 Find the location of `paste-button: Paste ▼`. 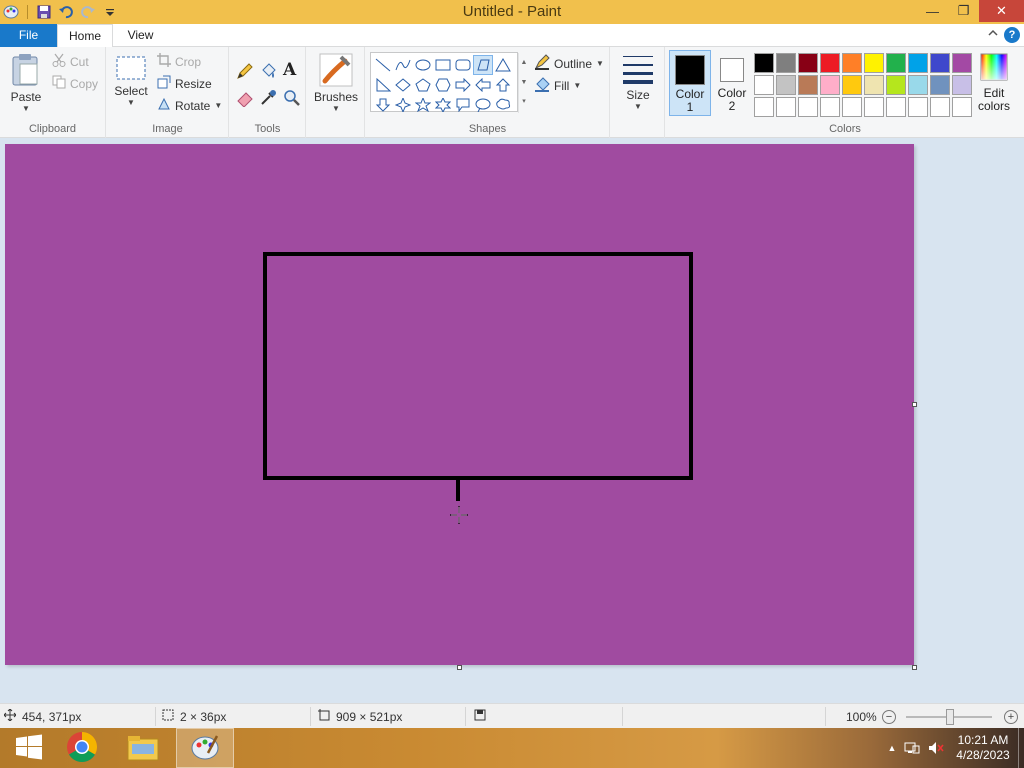

paste-button: Paste ▼ is located at coordinates (26, 83).